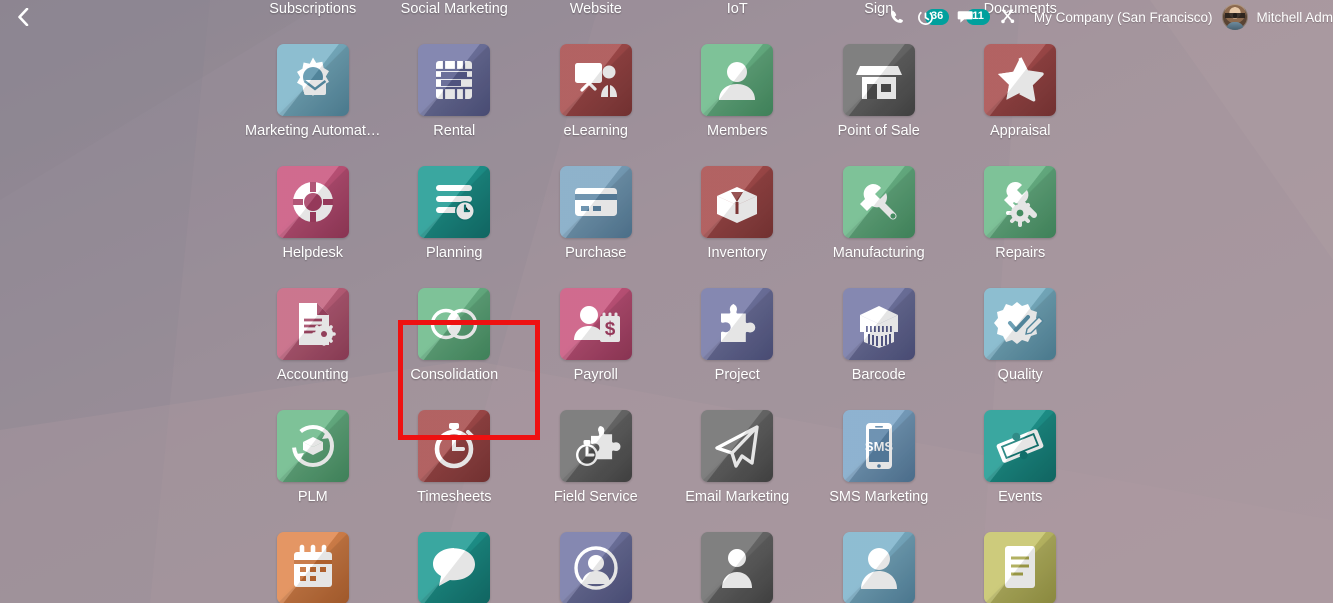 Image resolution: width=1333 pixels, height=603 pixels. I want to click on app-label: Appraisal, so click(1020, 131).